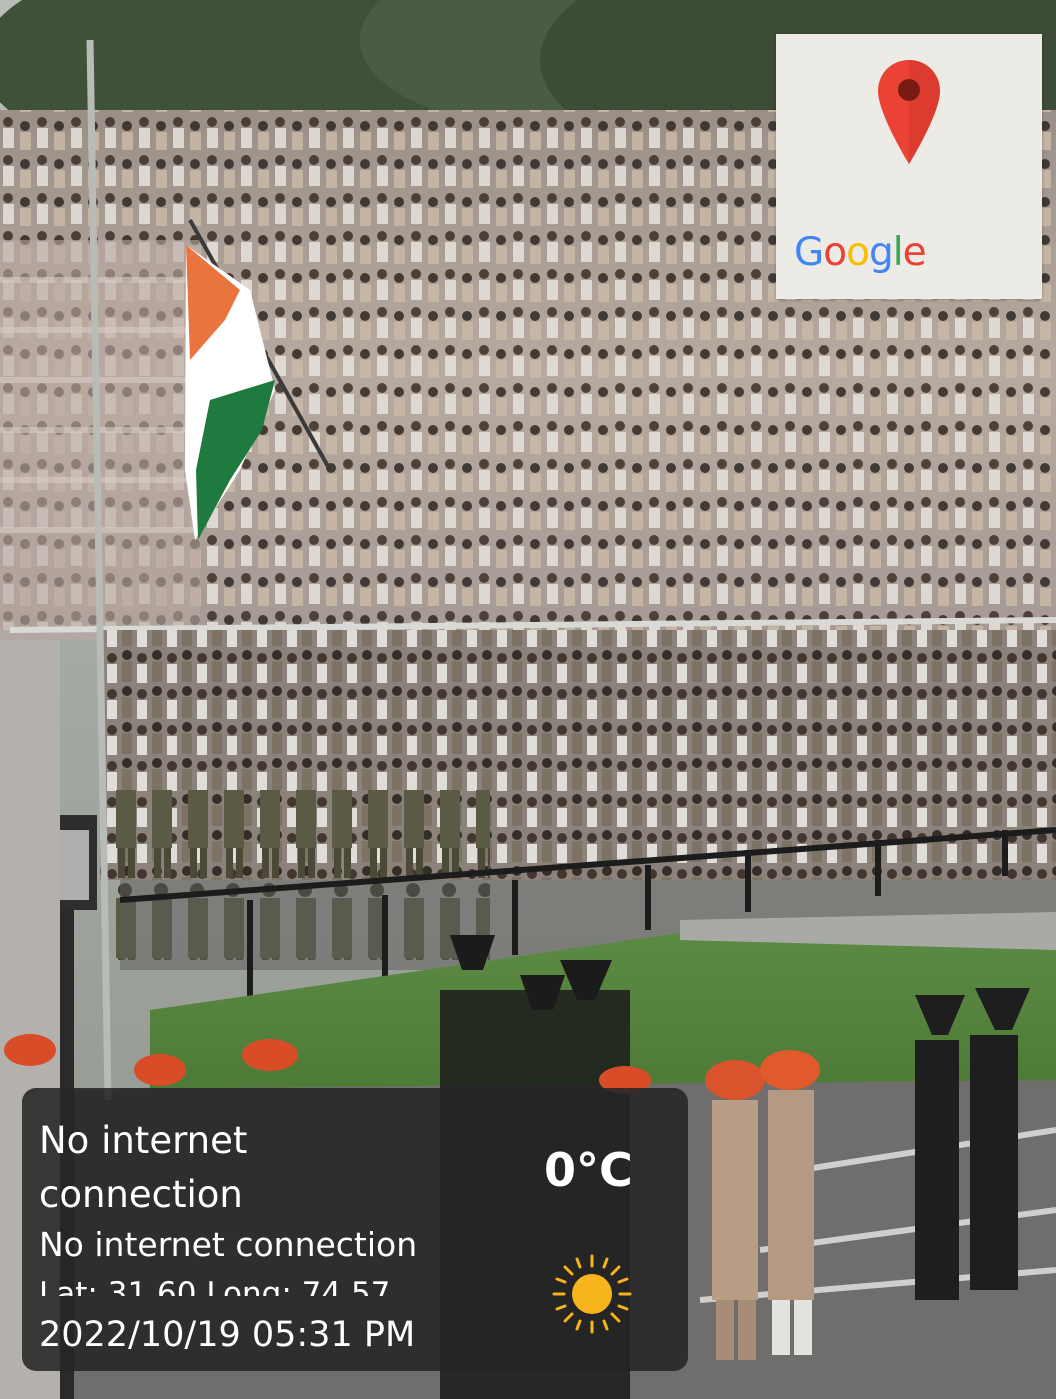 The height and width of the screenshot is (1399, 1056). Describe the element at coordinates (228, 1244) in the screenshot. I see `network-status-secondary: No internet connection` at that location.